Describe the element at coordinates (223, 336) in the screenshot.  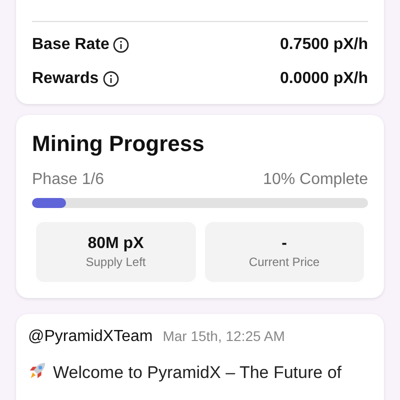
I see `post-time: Mar 15th, 12:25 AM` at that location.